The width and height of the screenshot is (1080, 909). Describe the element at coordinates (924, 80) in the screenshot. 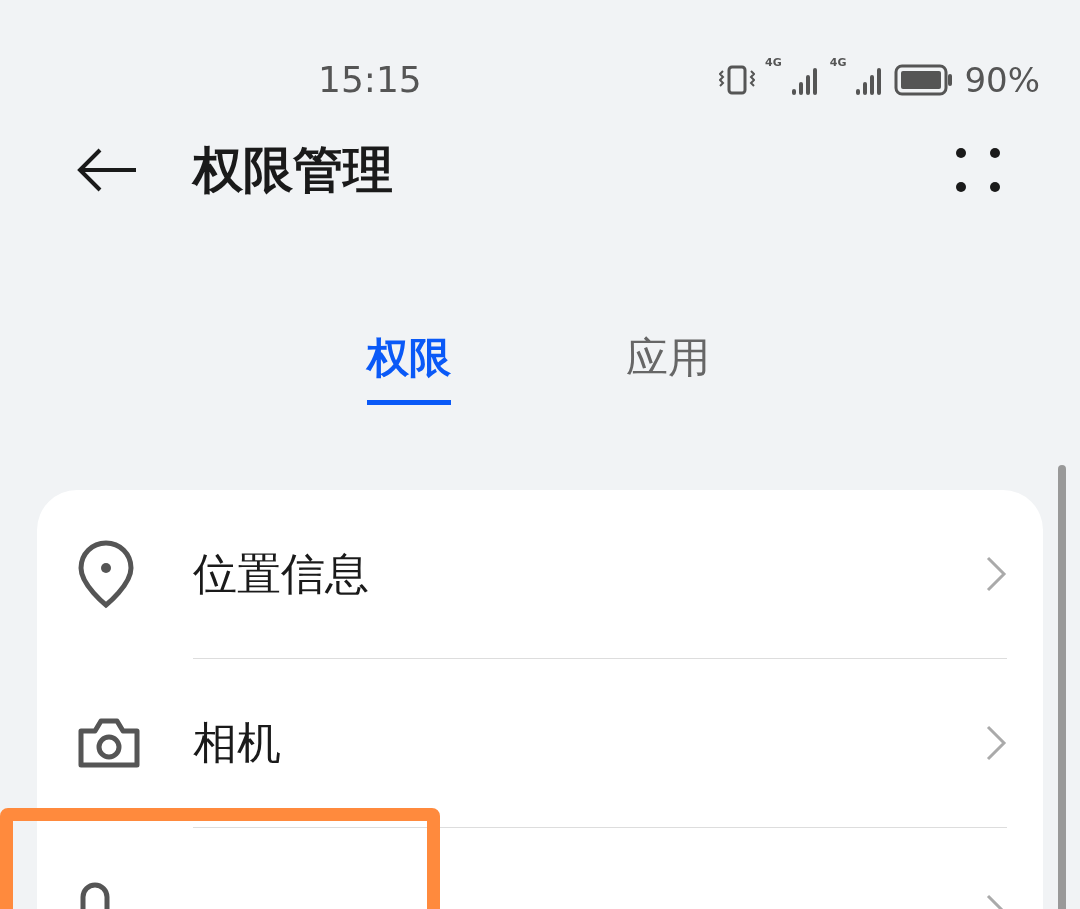

I see `battery-icon` at that location.